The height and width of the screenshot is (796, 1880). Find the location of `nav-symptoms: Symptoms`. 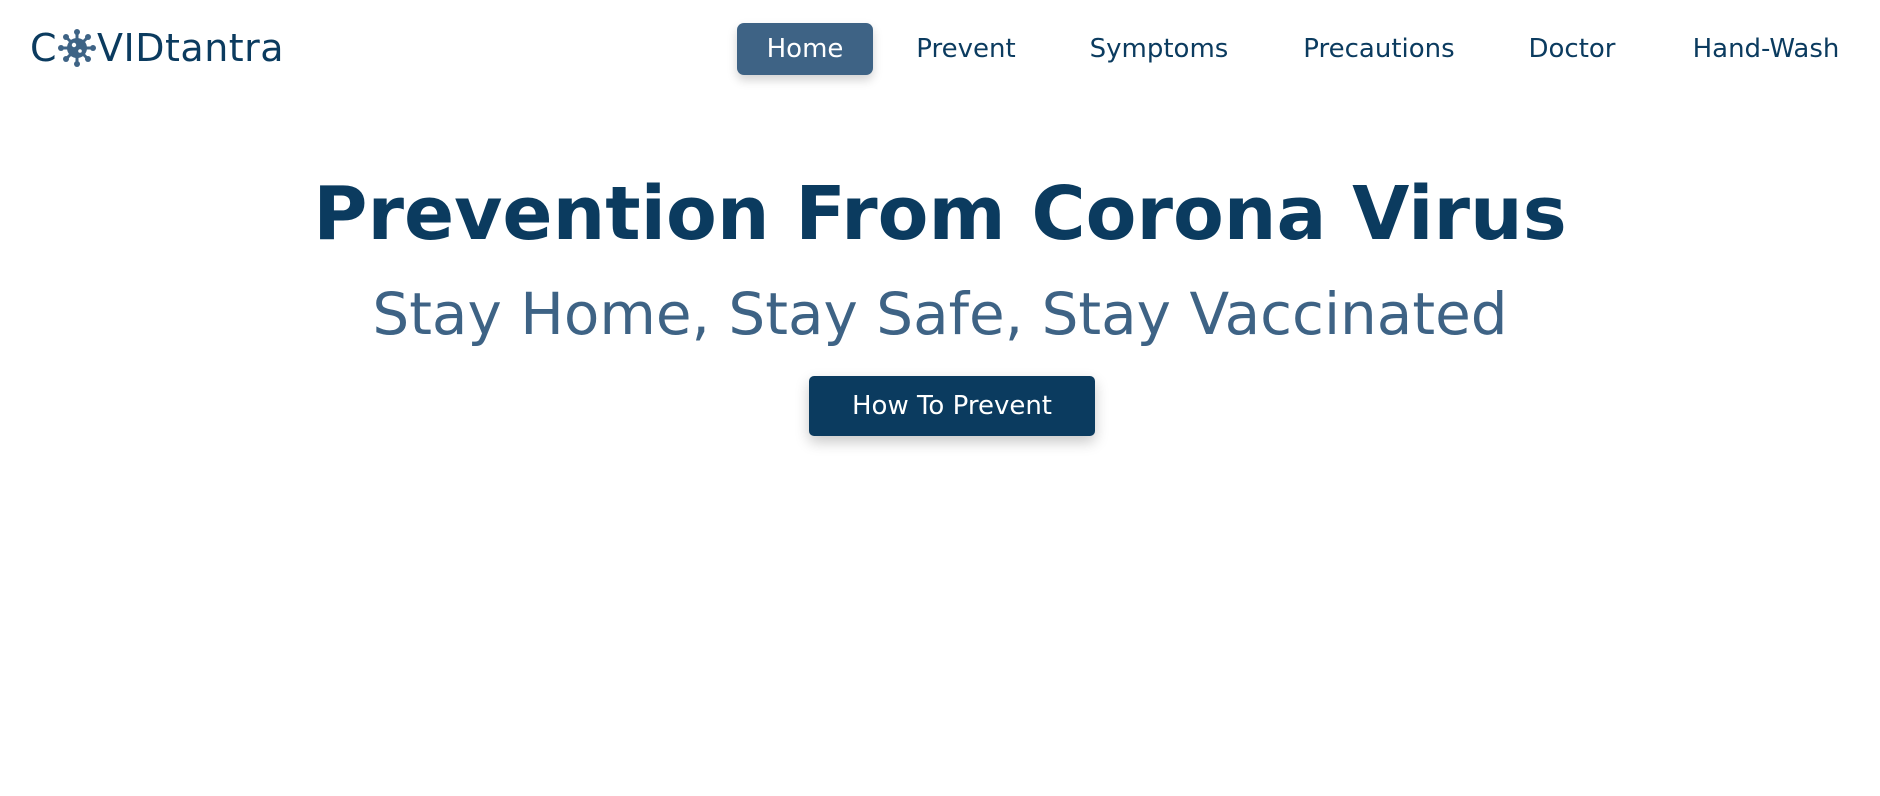

nav-symptoms: Symptoms is located at coordinates (1159, 49).